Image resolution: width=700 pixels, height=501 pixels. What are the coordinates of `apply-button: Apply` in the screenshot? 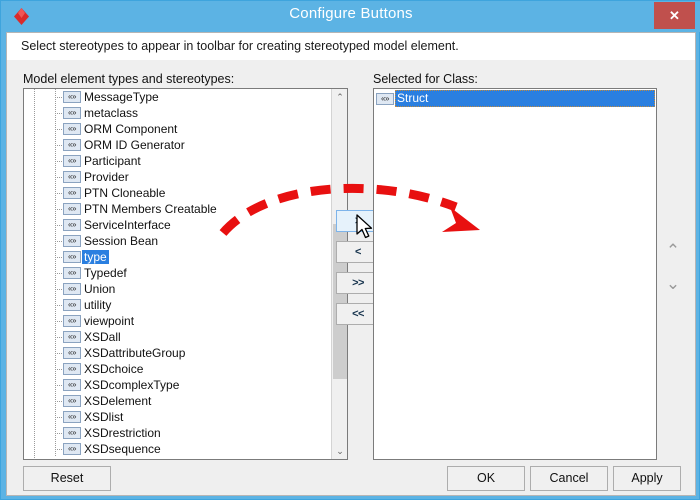 It's located at (647, 478).